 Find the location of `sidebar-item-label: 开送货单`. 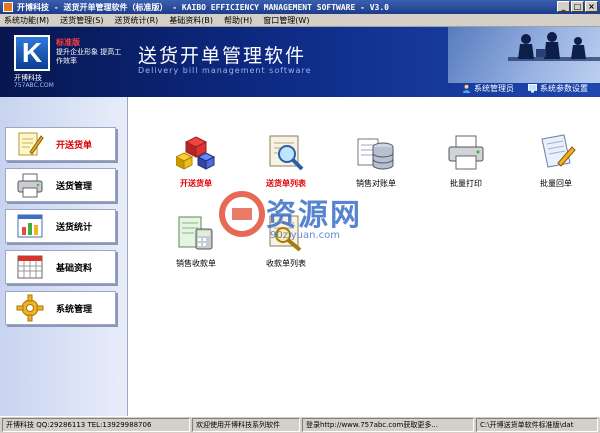

sidebar-item-label: 开送货单 is located at coordinates (74, 145).